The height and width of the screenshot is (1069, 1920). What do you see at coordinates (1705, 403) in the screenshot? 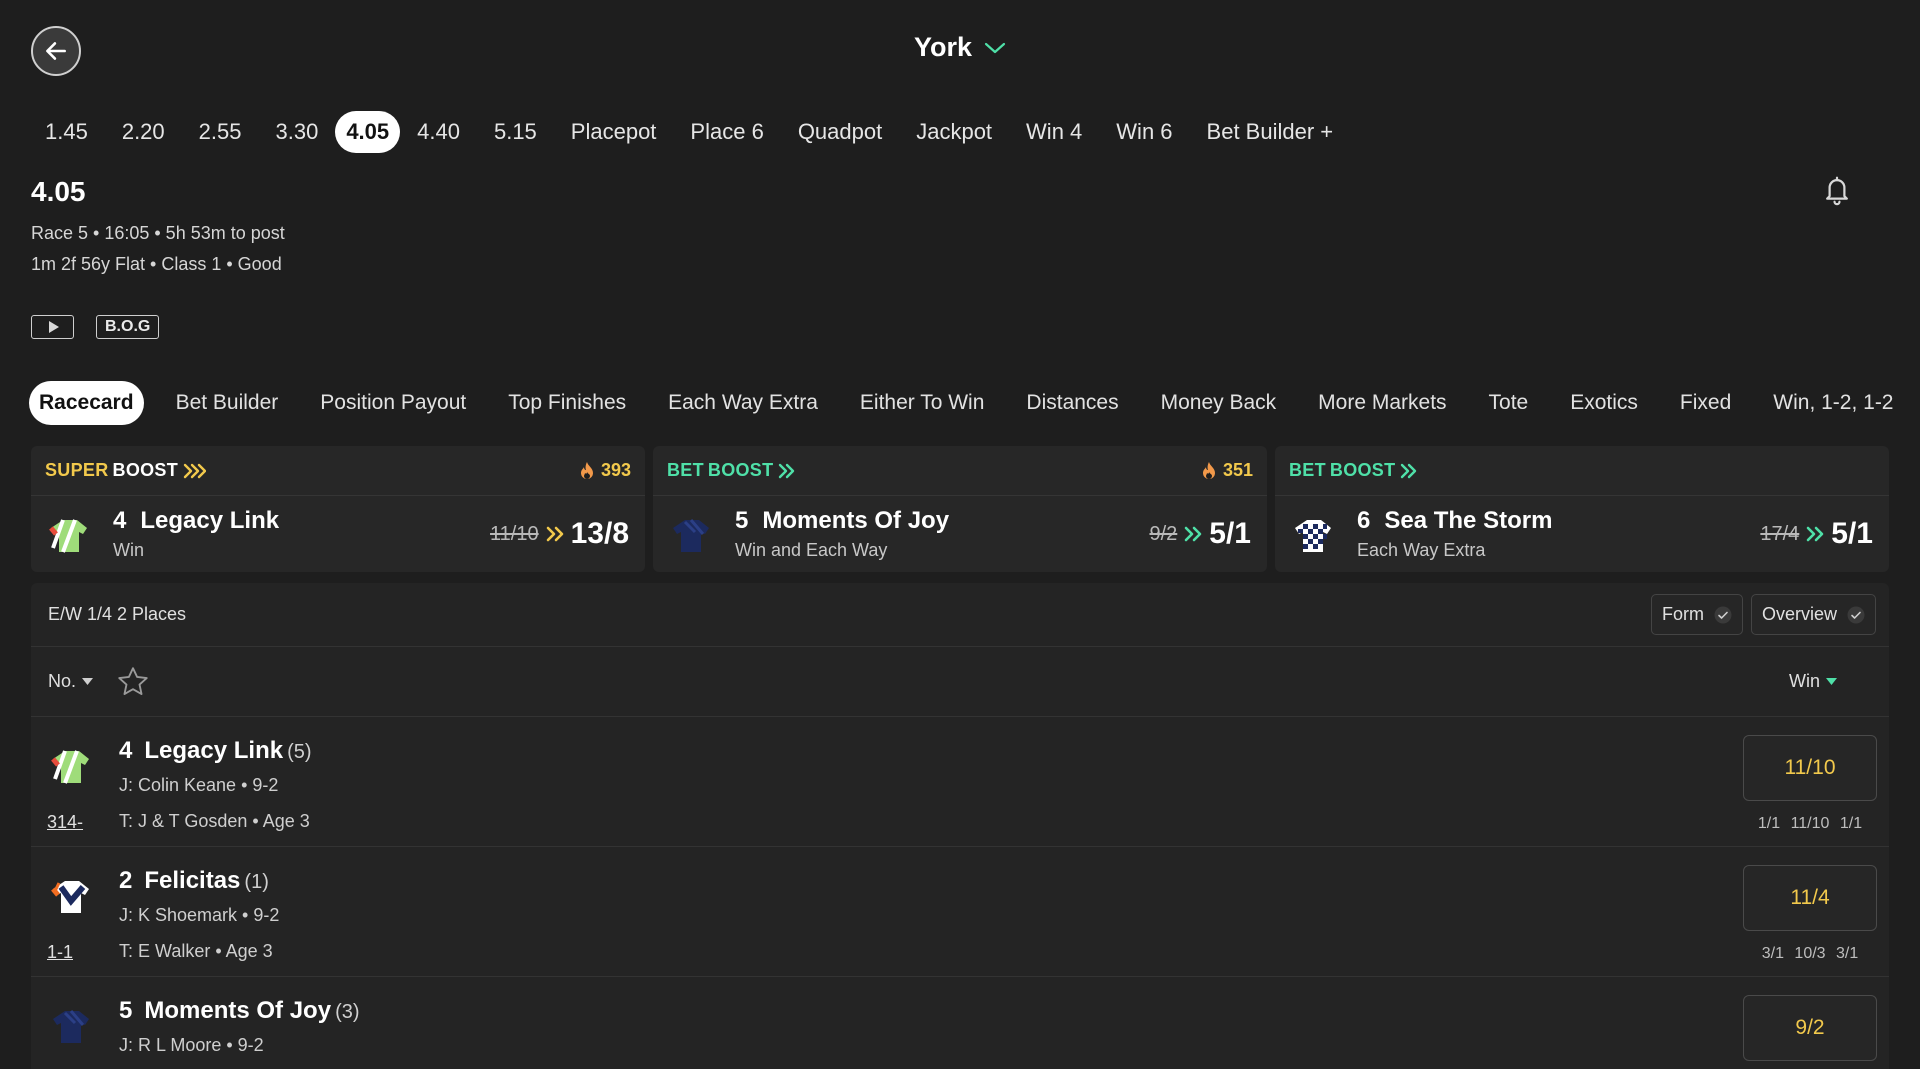
I see `tab-fixed: Fixed` at bounding box center [1705, 403].